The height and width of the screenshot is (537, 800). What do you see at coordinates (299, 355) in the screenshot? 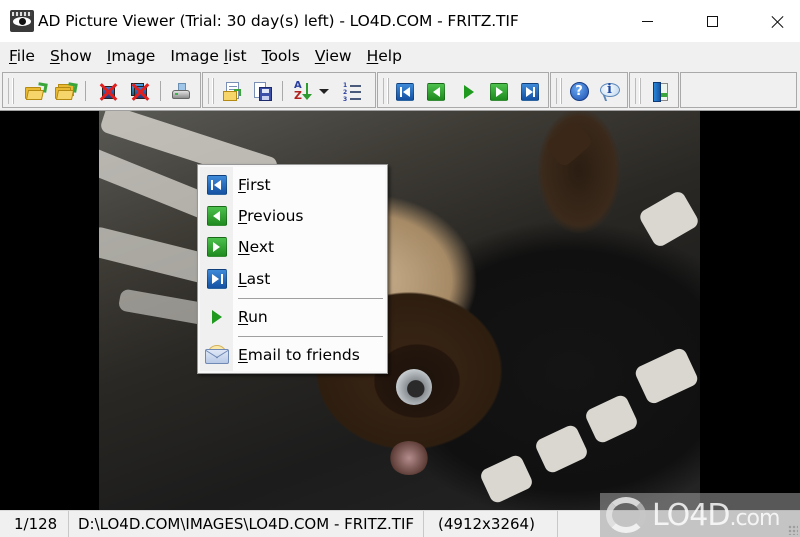
I see `context-menu-email-label: Email to friends` at bounding box center [299, 355].